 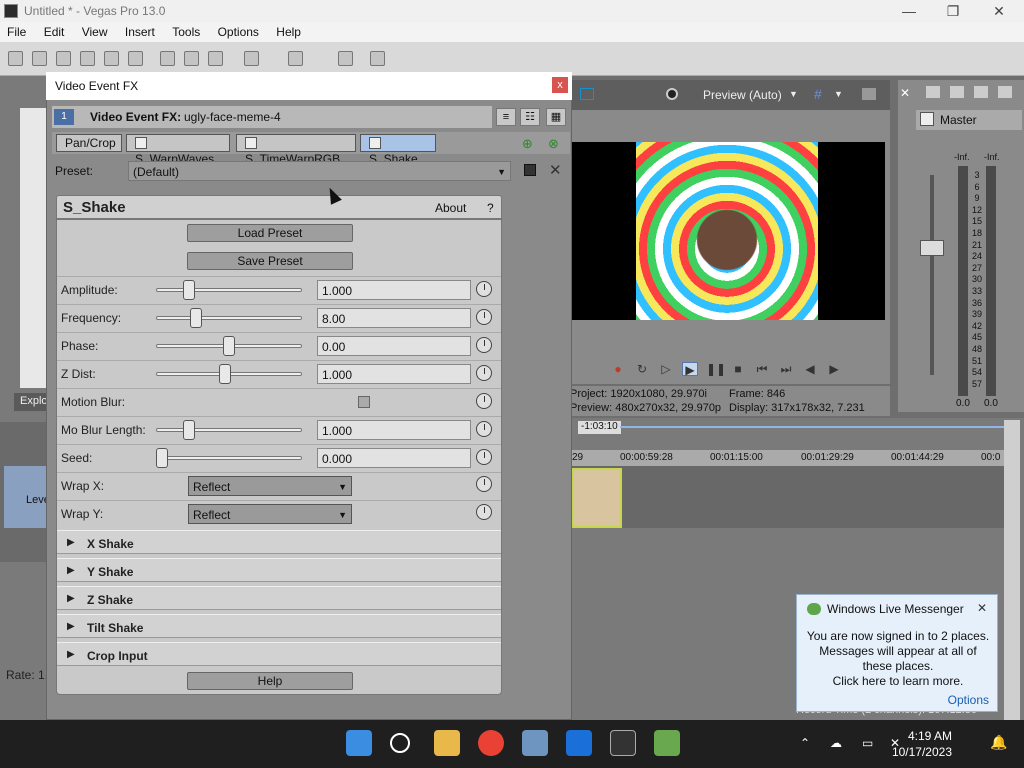 I want to click on play-from-start-icon: ▷, so click(x=666, y=369).